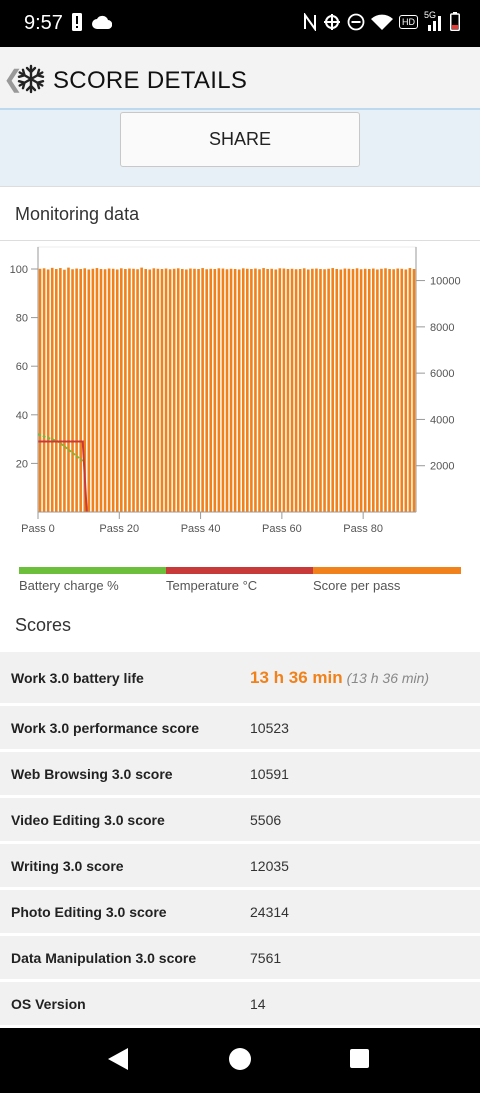 Image resolution: width=480 pixels, height=1093 pixels. I want to click on score-label: Writing 3.0 score, so click(67, 865).